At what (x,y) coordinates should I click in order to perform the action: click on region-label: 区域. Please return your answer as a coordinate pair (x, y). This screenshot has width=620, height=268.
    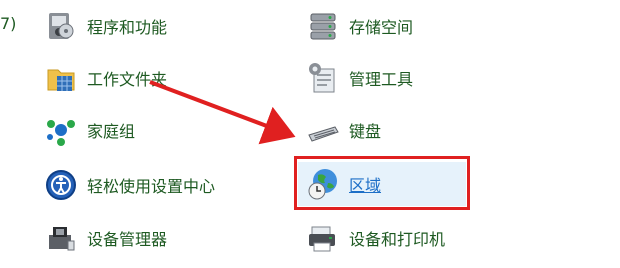
    Looking at the image, I should click on (365, 185).